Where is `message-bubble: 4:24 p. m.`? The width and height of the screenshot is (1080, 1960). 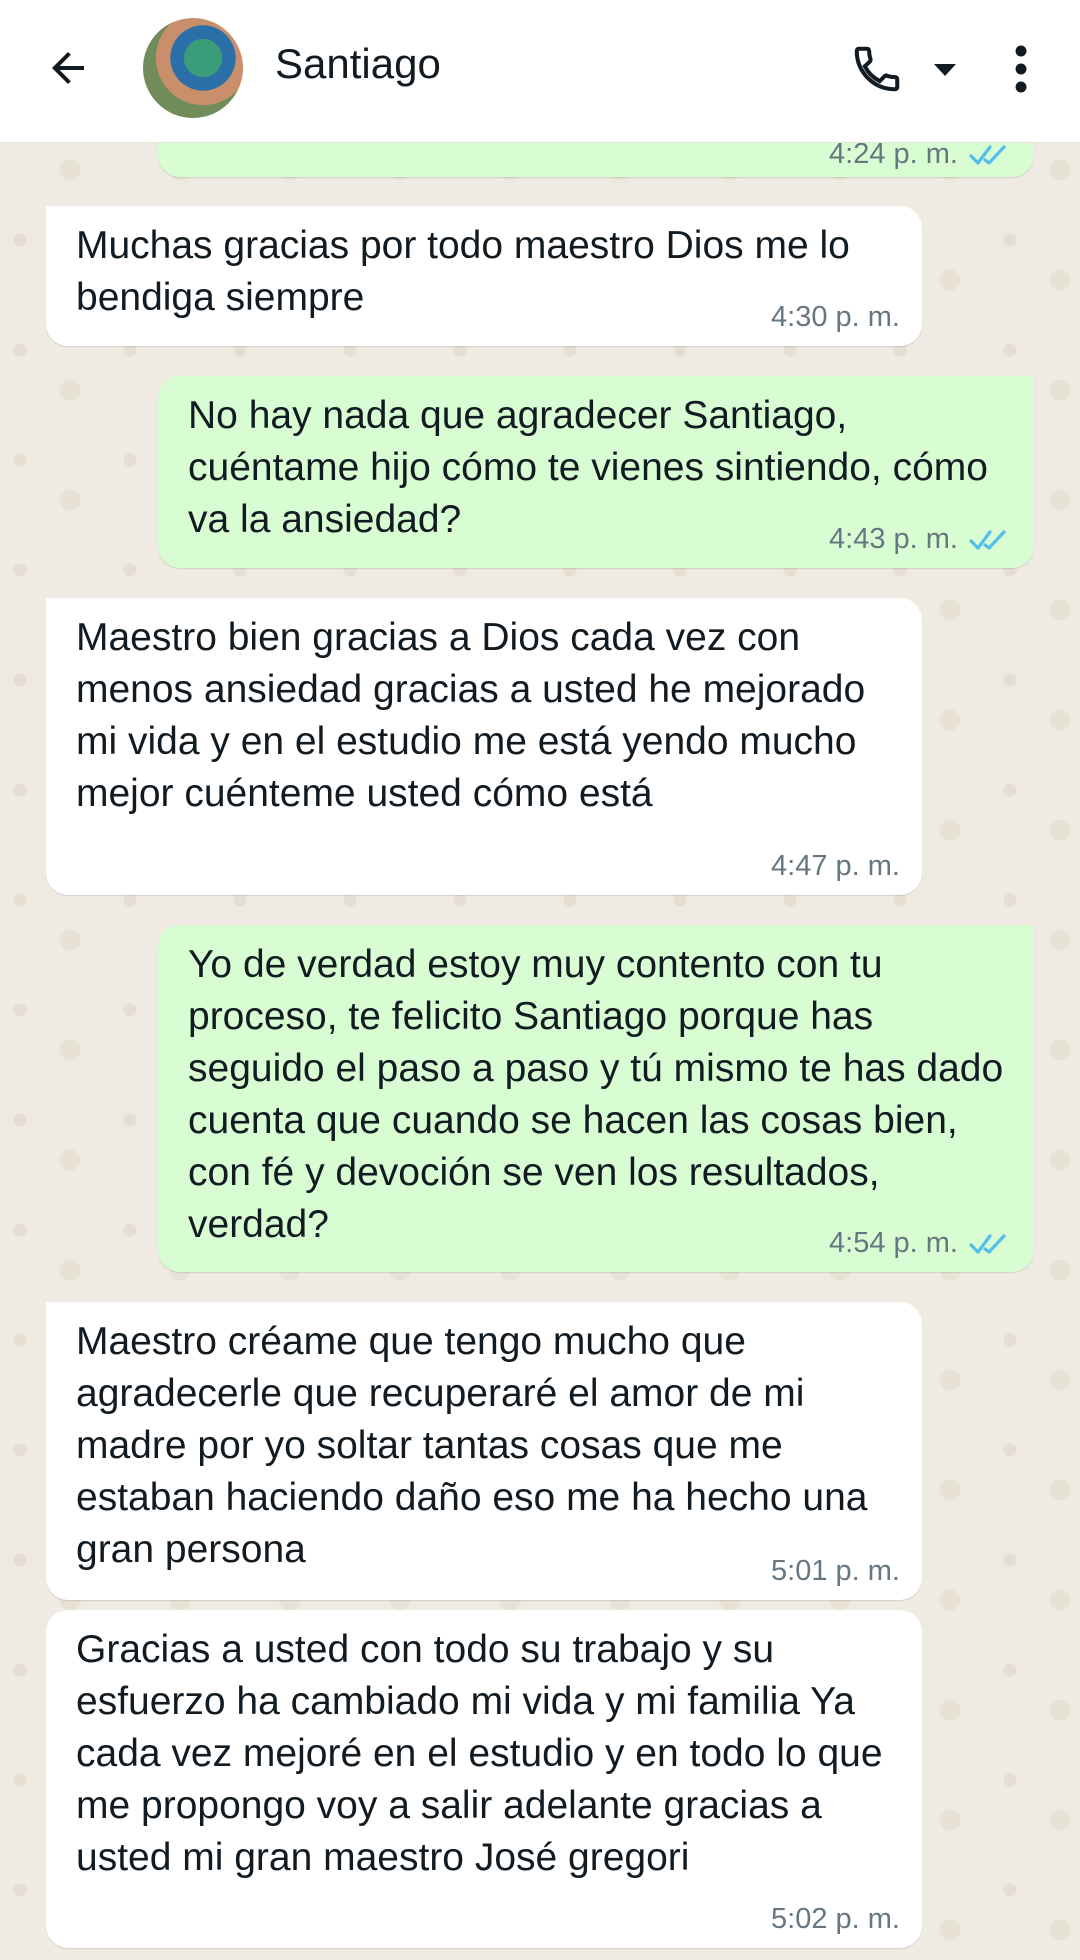 message-bubble: 4:24 p. m. is located at coordinates (596, 160).